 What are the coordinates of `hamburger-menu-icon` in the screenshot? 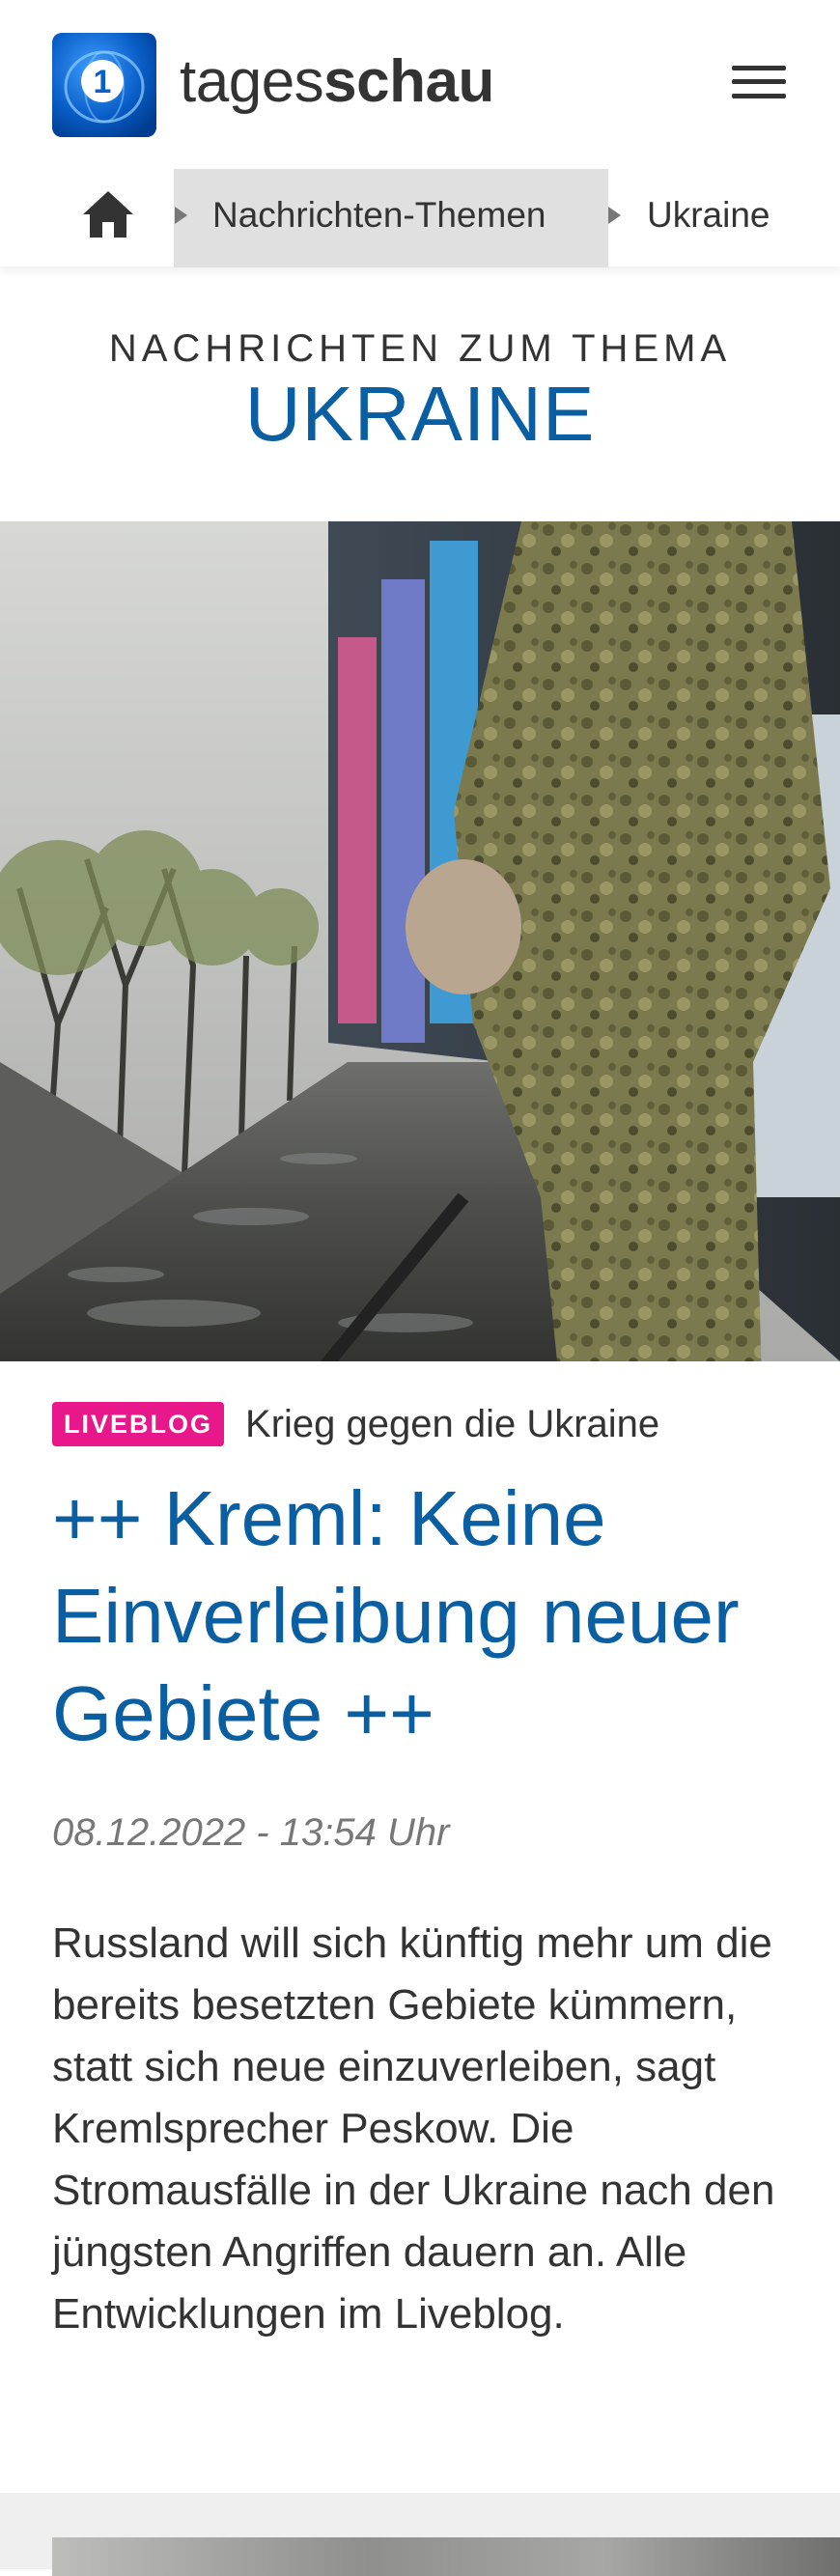 It's located at (759, 82).